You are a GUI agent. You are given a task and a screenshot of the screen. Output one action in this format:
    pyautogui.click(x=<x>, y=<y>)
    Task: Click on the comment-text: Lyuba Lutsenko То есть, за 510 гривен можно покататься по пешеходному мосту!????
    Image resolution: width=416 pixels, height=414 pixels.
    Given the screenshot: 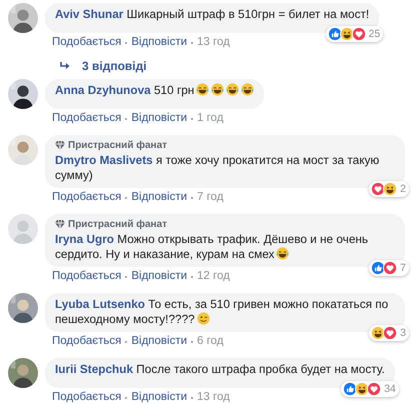 What is the action you would take?
    pyautogui.click(x=222, y=312)
    